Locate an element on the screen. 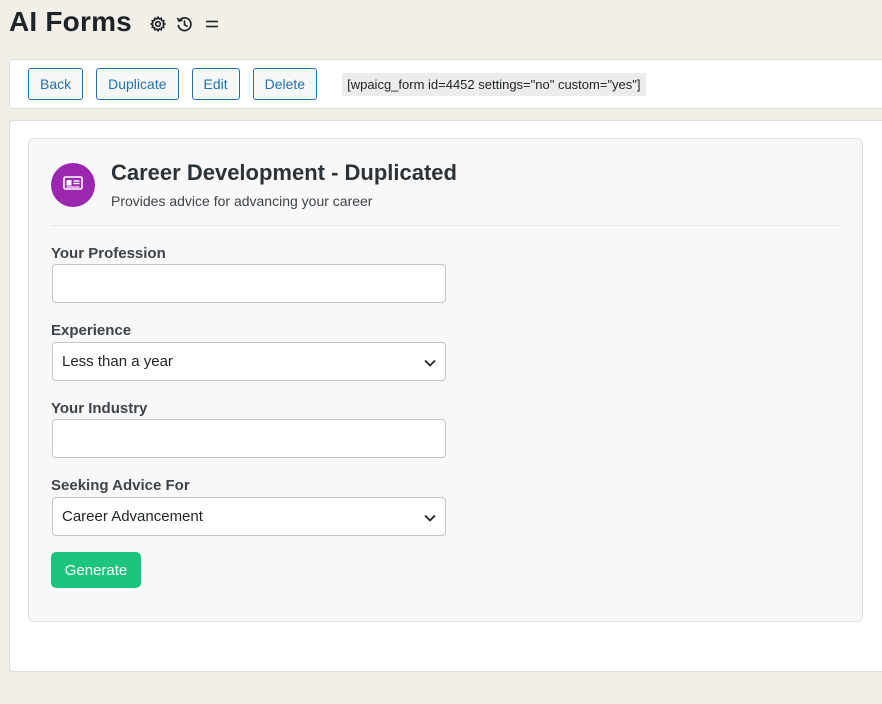 This screenshot has height=704, width=882. profession-input is located at coordinates (249, 283).